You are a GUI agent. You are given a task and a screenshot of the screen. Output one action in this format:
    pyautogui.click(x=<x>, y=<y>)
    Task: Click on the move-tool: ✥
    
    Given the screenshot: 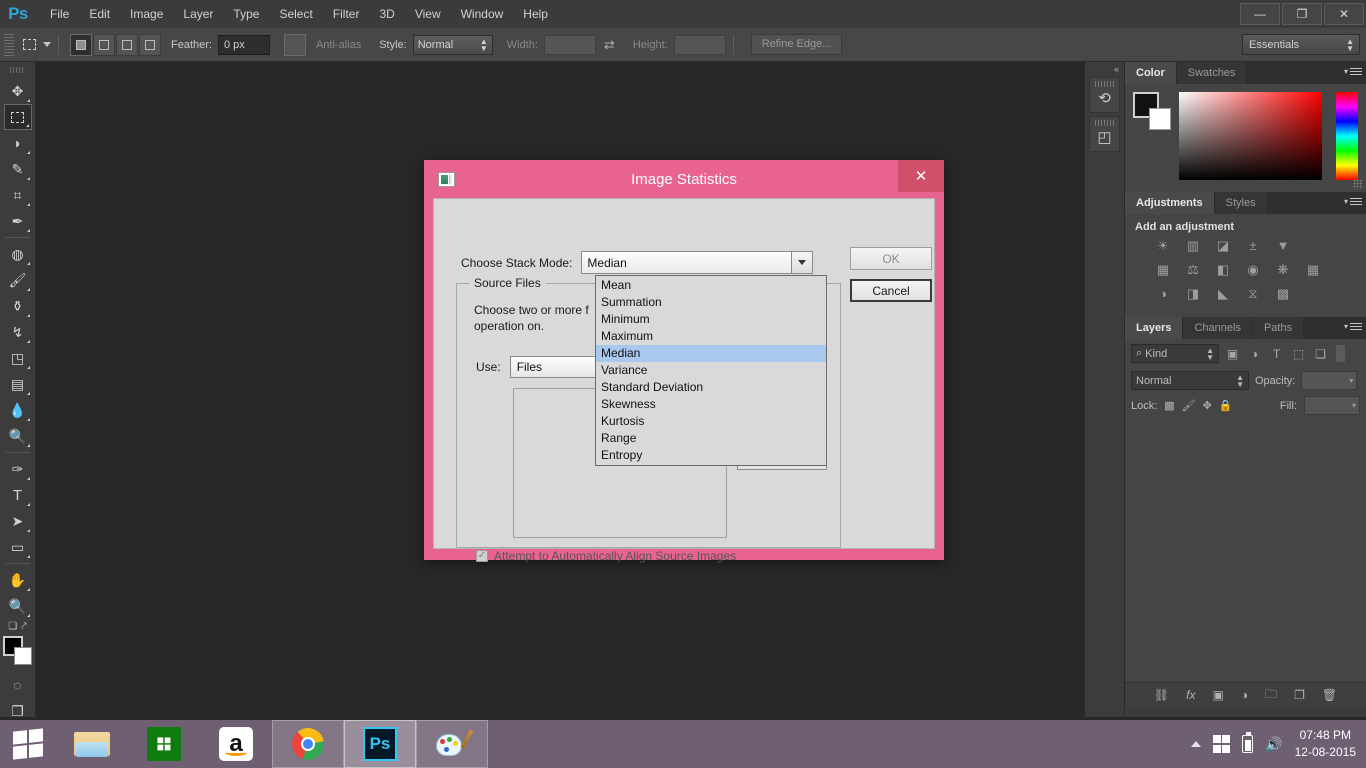 What is the action you would take?
    pyautogui.click(x=18, y=91)
    